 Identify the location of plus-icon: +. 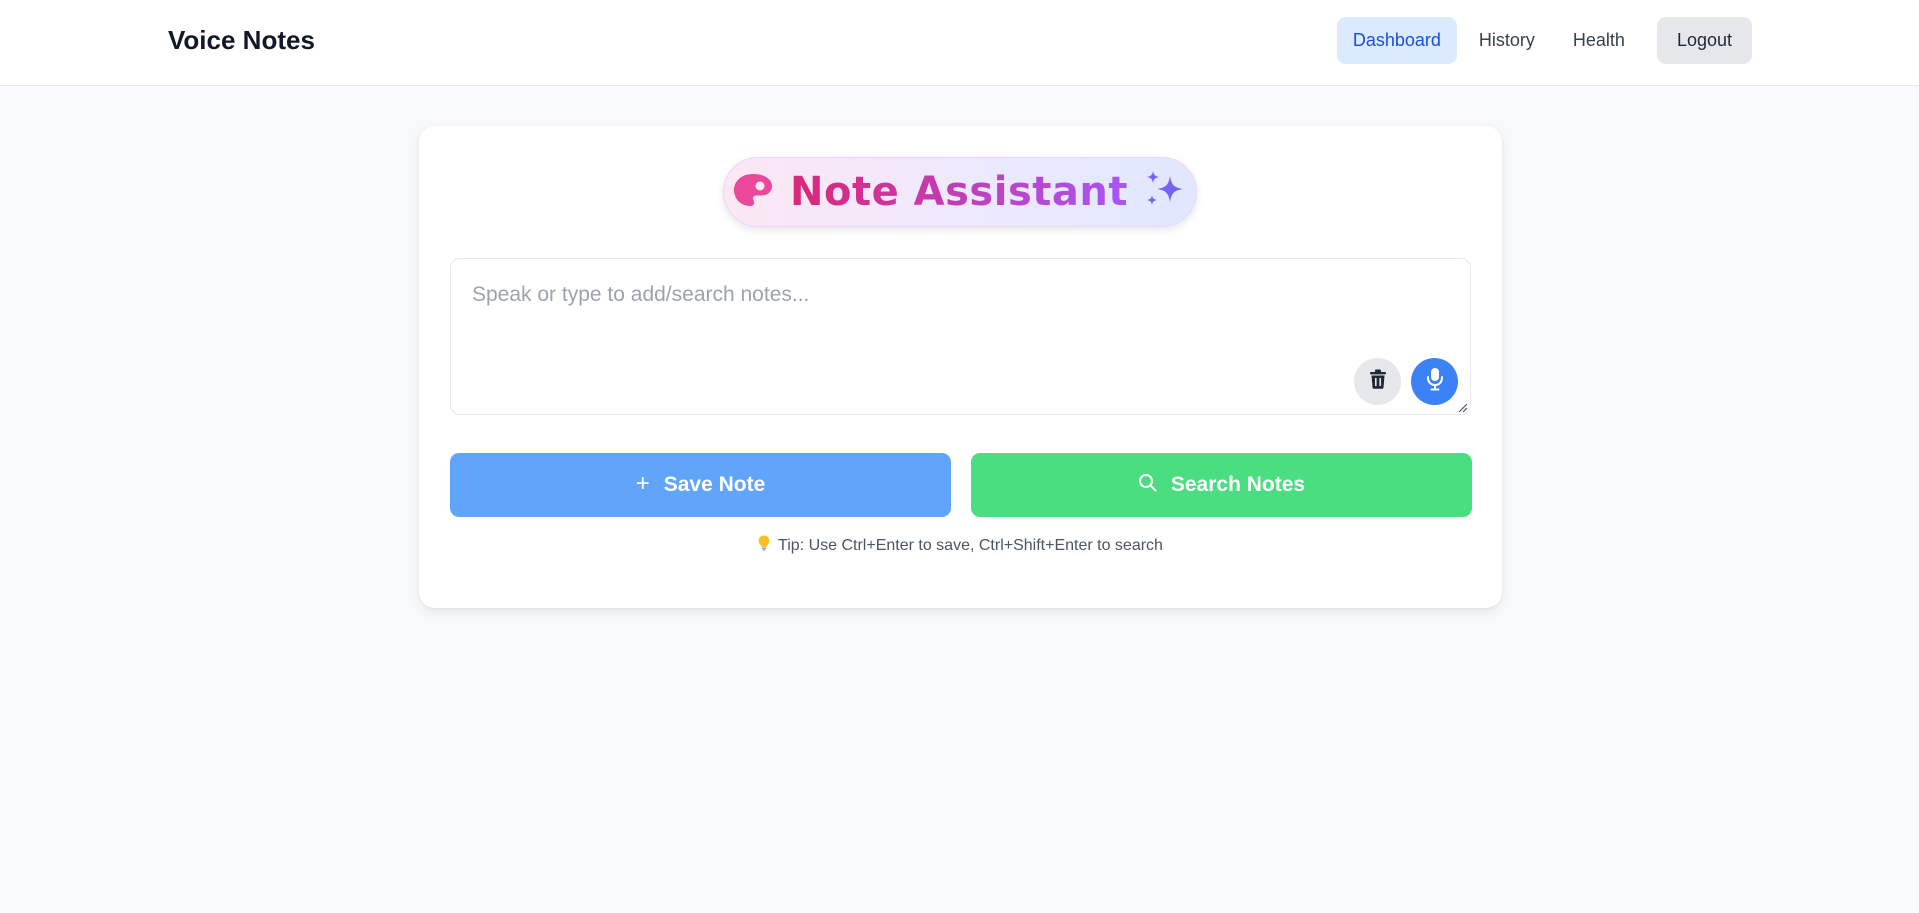
(642, 483).